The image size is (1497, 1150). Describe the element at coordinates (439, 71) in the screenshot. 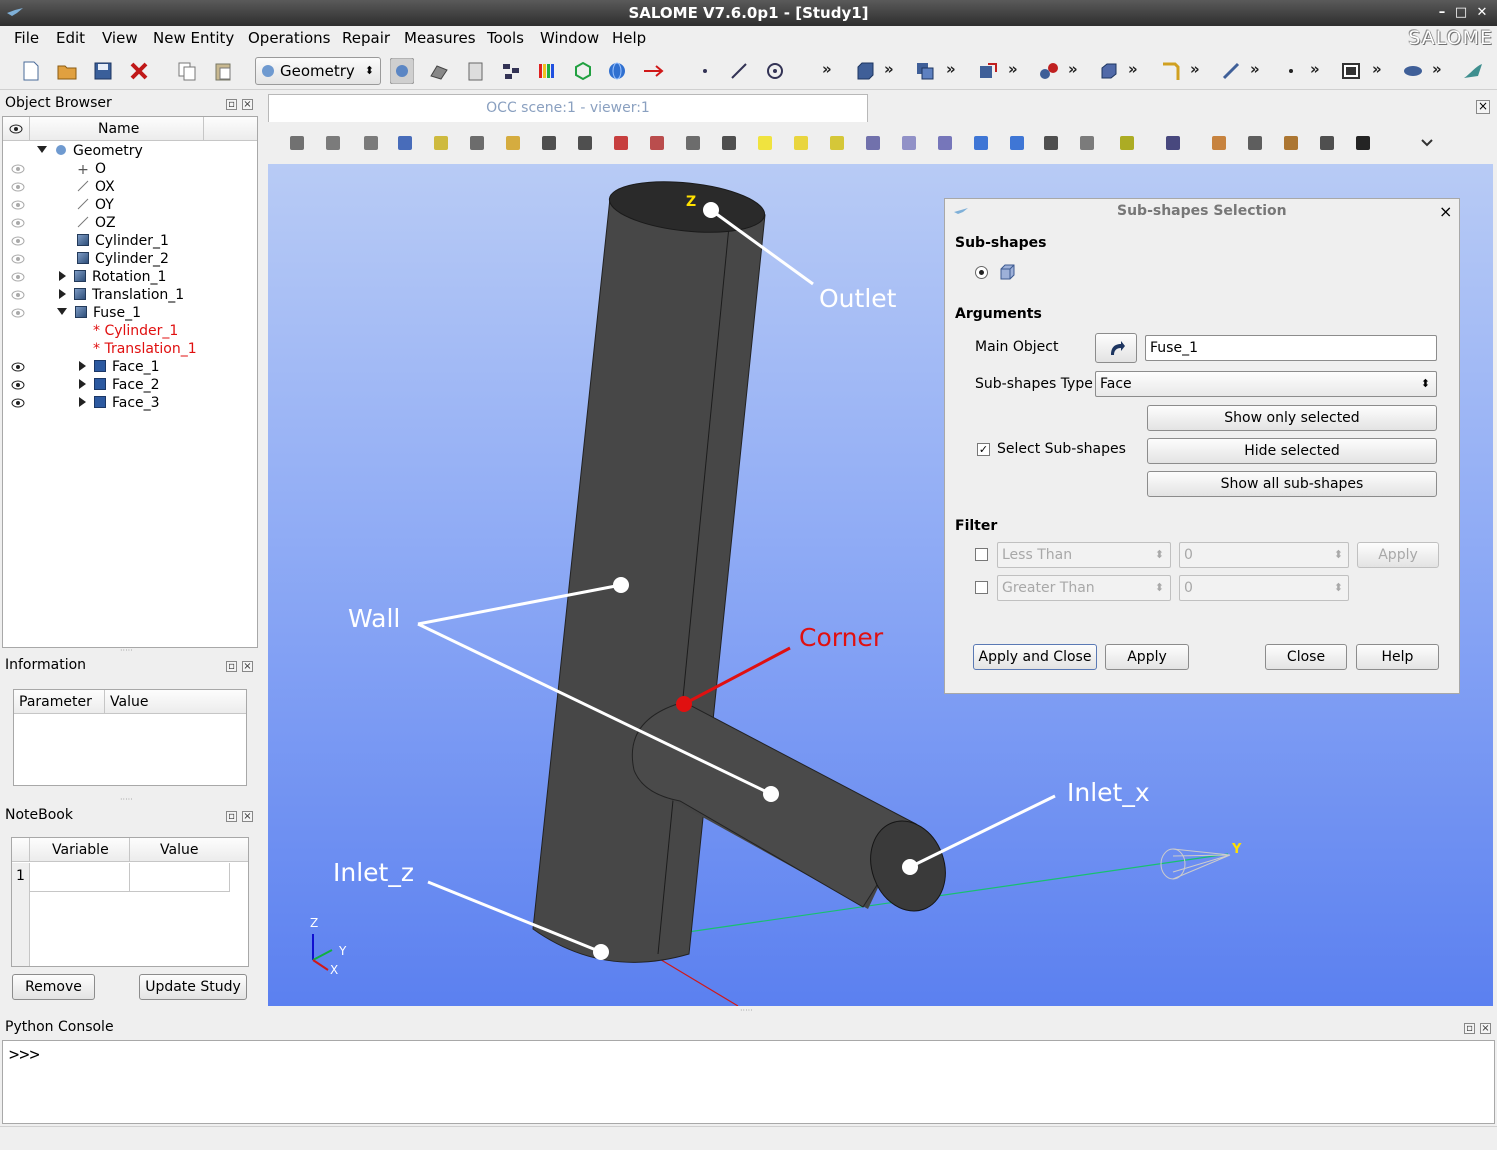

I see `mesh-module-icon` at that location.